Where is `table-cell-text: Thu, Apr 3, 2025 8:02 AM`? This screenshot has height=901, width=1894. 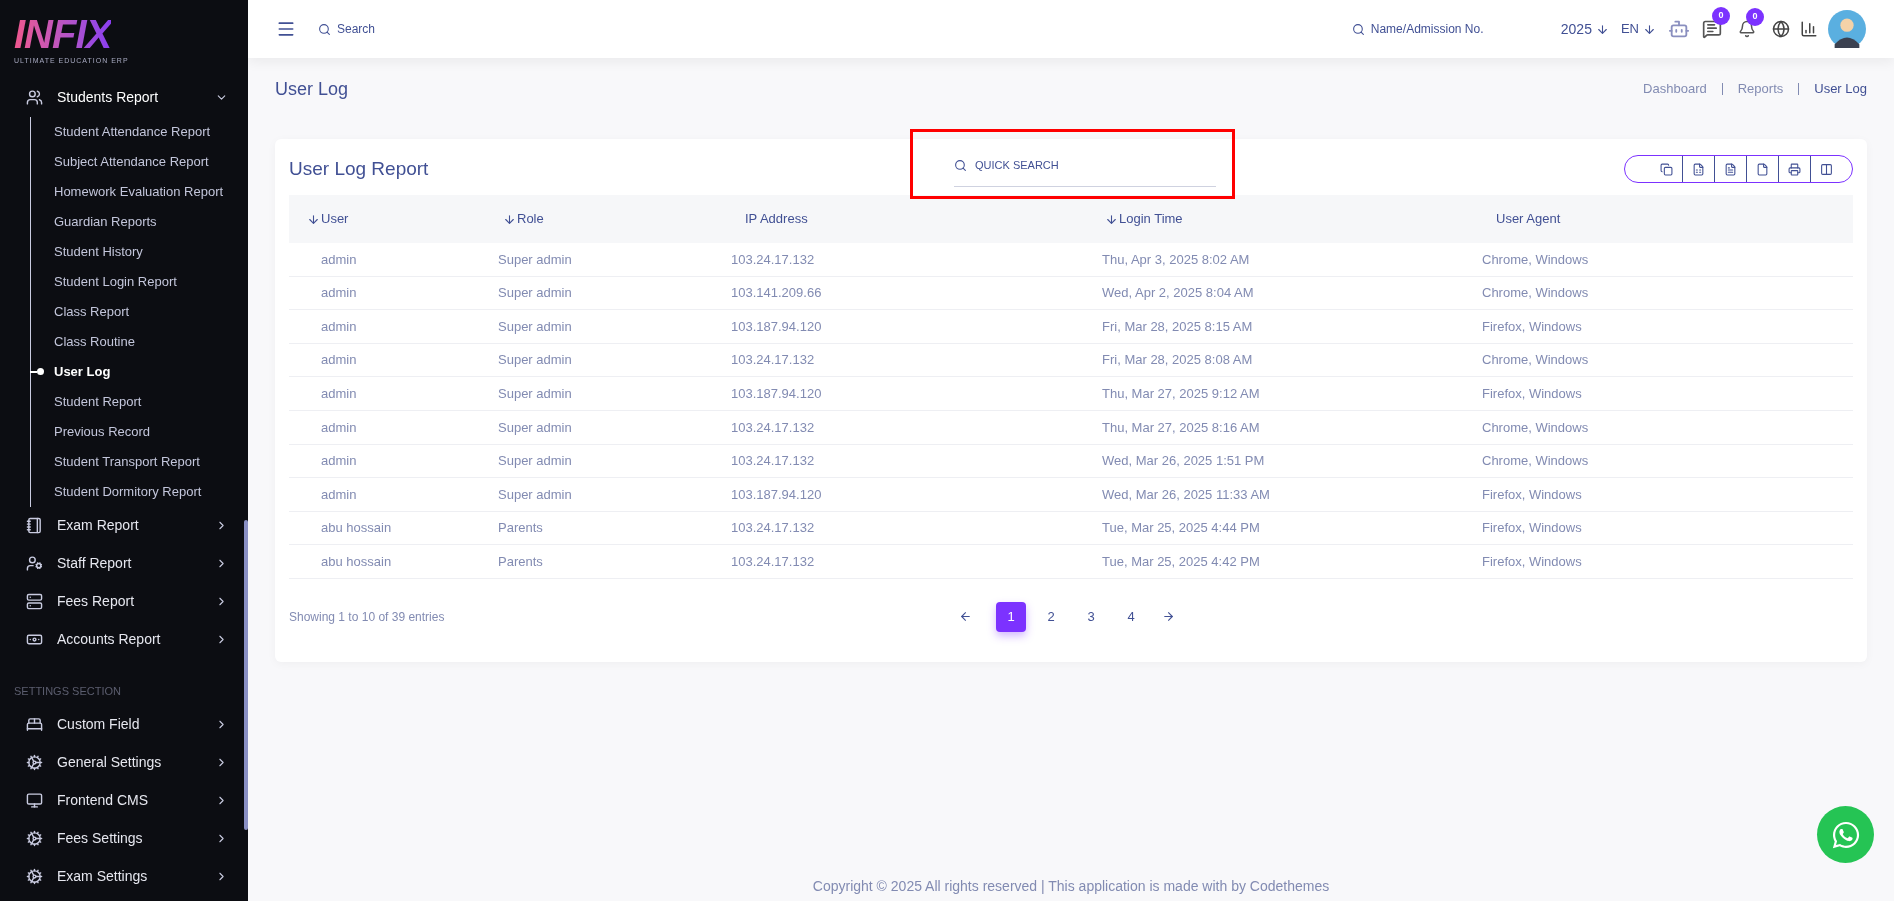
table-cell-text: Thu, Apr 3, 2025 8:02 AM is located at coordinates (1176, 259).